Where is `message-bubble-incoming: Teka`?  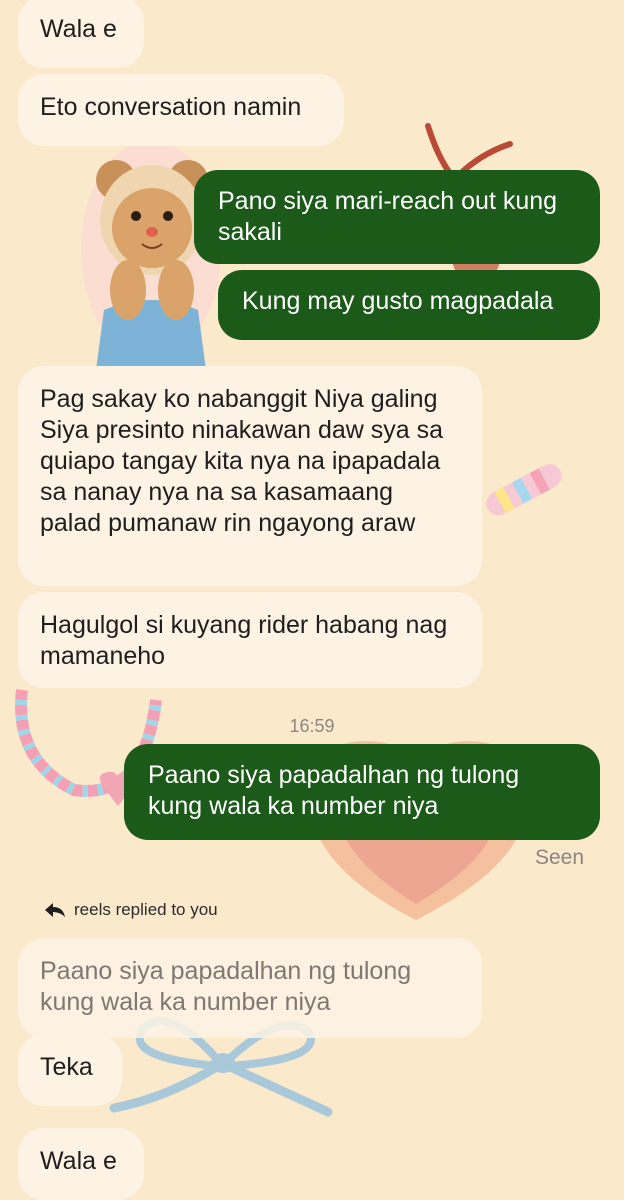
message-bubble-incoming: Teka is located at coordinates (70, 1070).